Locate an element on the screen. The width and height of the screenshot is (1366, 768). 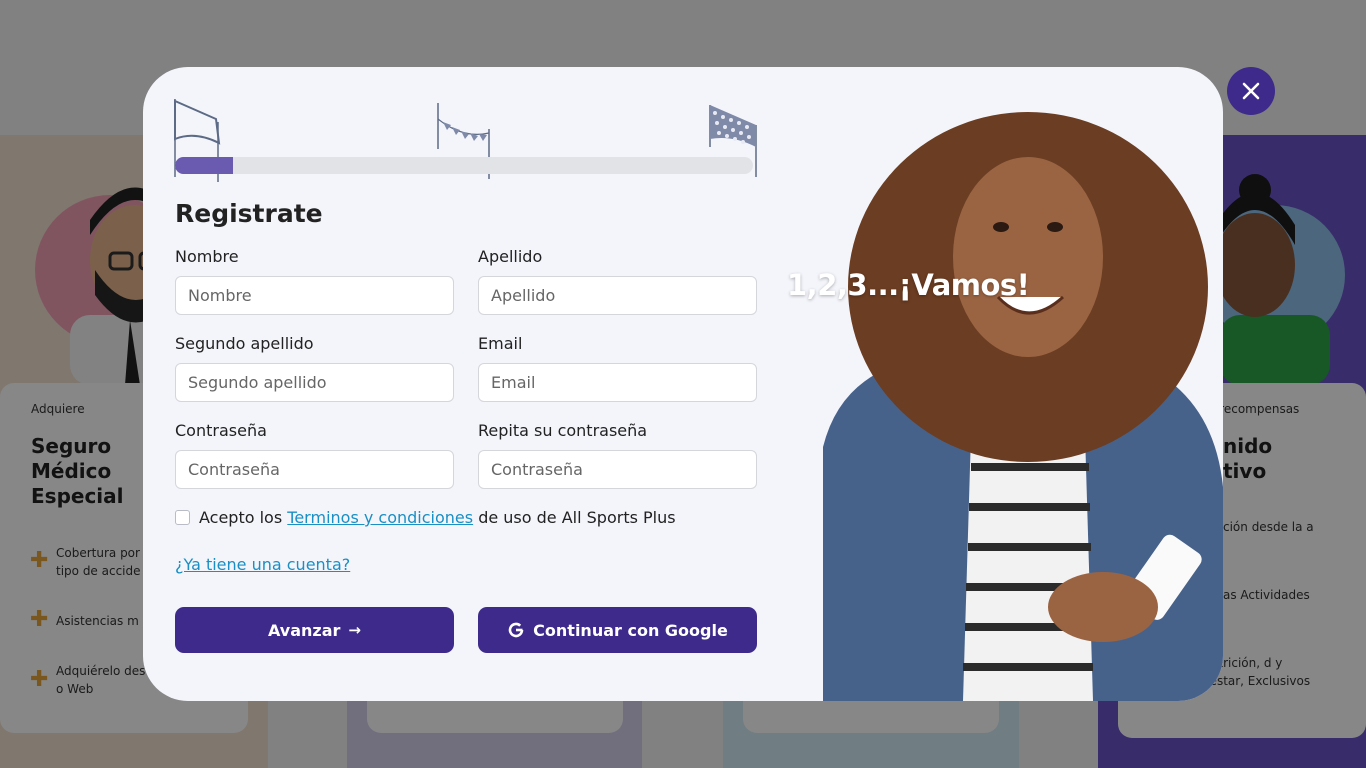
terms-link: Terminos y condiciones is located at coordinates (380, 517).